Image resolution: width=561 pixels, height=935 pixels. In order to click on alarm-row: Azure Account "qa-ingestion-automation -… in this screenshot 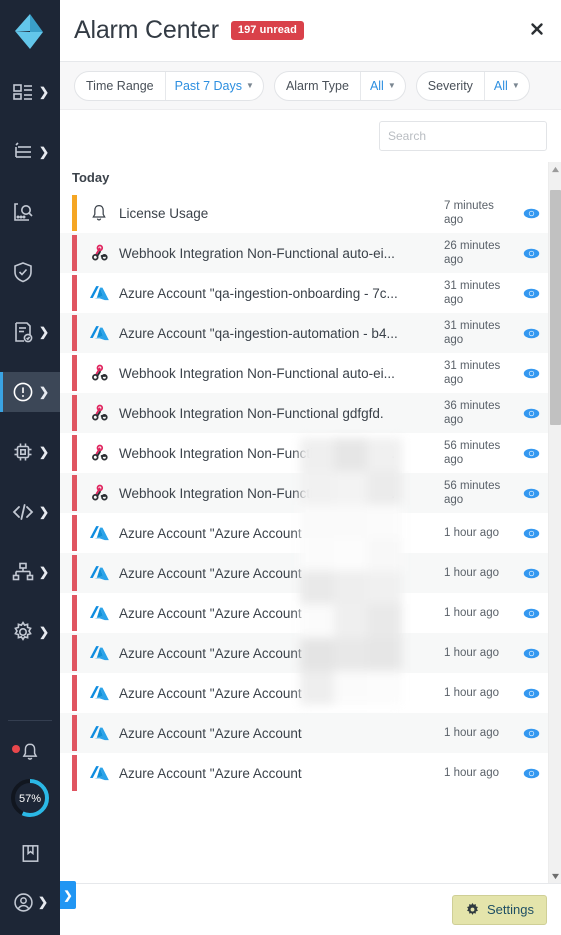, I will do `click(304, 333)`.